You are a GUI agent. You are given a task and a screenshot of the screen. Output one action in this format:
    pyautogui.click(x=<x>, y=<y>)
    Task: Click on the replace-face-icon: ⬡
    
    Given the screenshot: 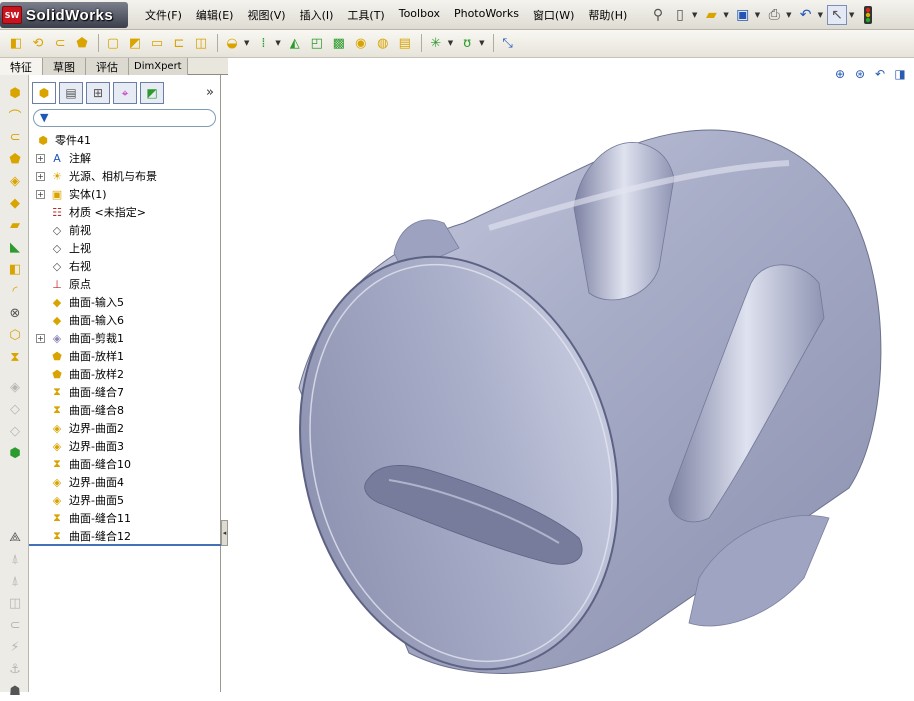 What is the action you would take?
    pyautogui.click(x=15, y=335)
    